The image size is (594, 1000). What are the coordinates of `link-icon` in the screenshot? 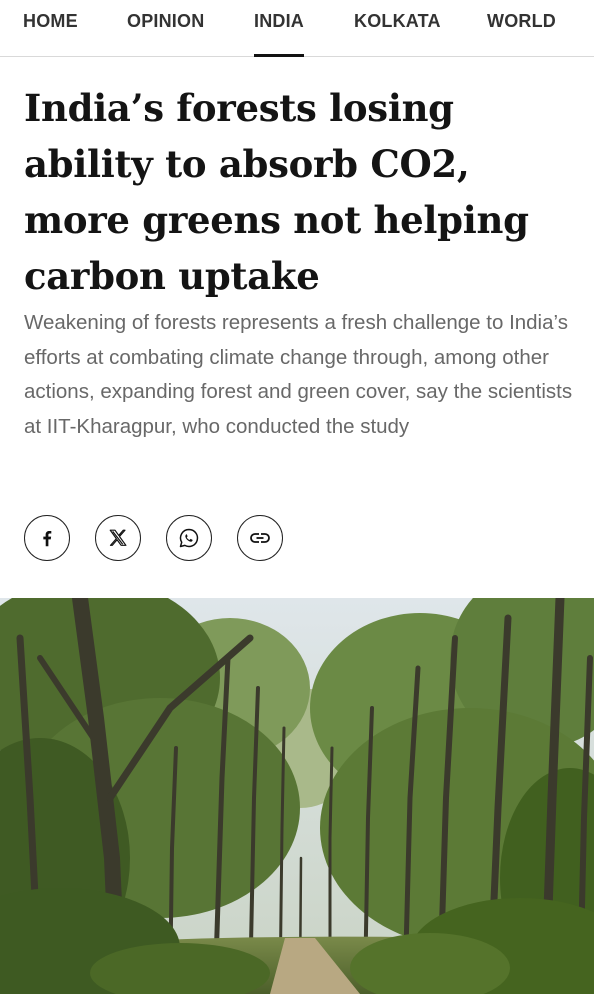 It's located at (260, 538).